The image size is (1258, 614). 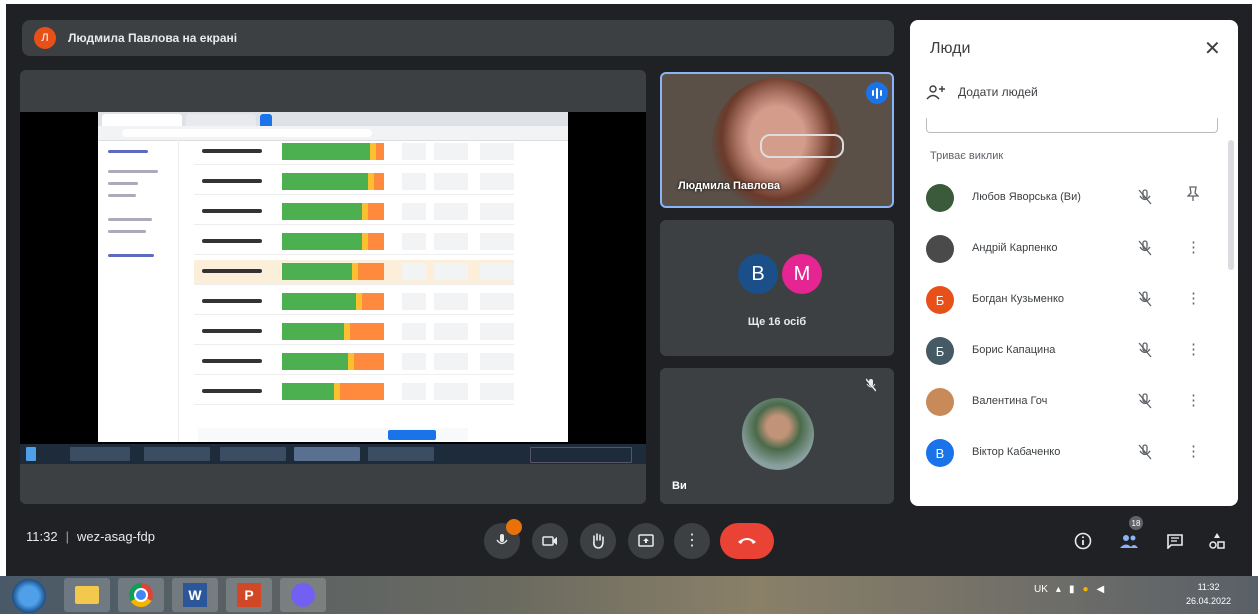 What do you see at coordinates (141, 595) in the screenshot?
I see `chrome-icon` at bounding box center [141, 595].